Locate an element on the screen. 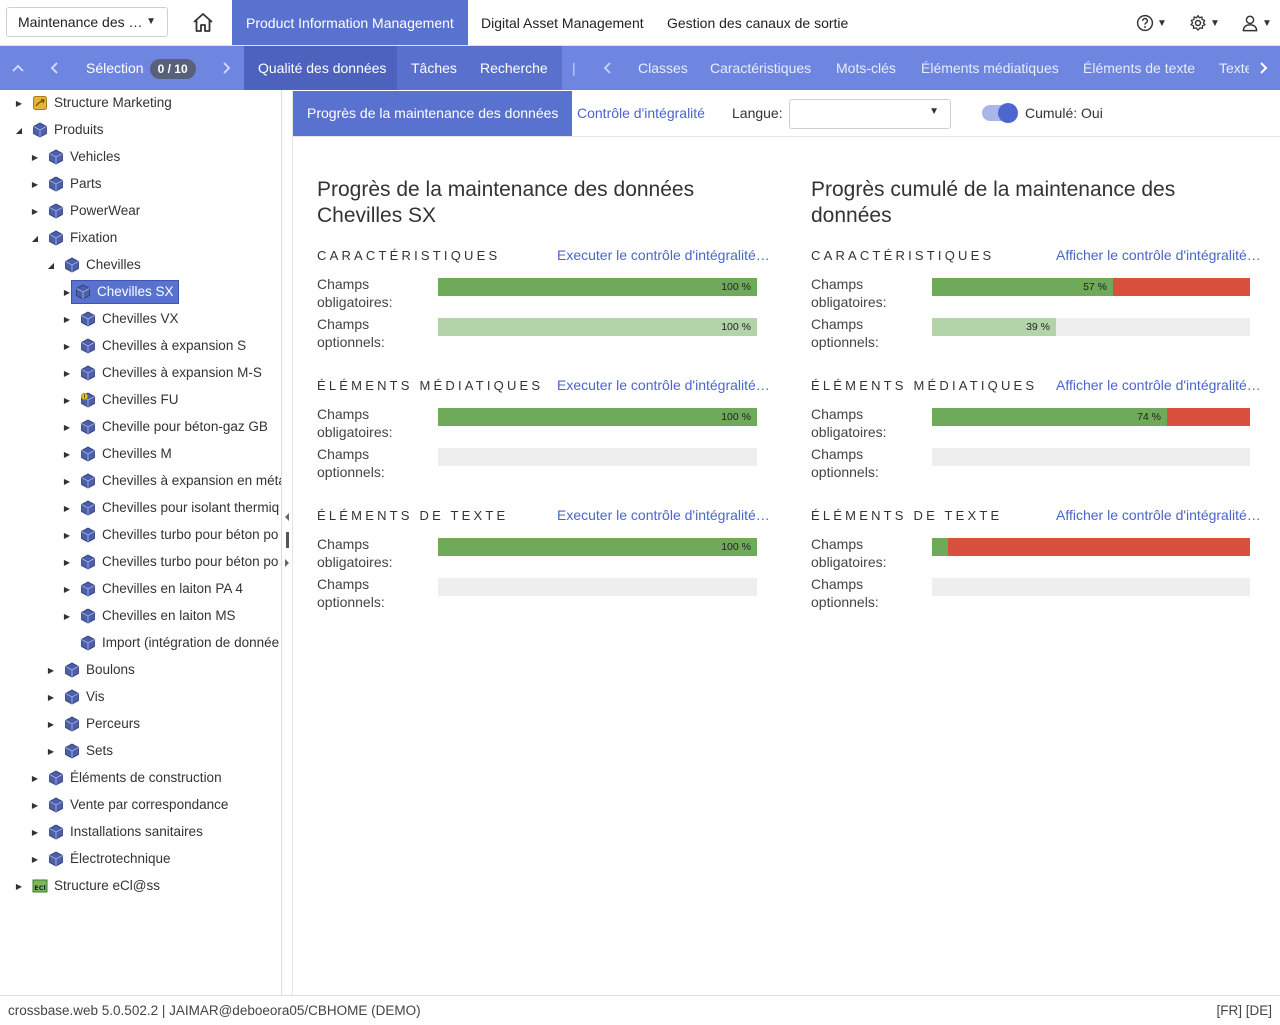 The image size is (1280, 1025). tree-item: ▶ Vente par correspondance is located at coordinates (131, 805).